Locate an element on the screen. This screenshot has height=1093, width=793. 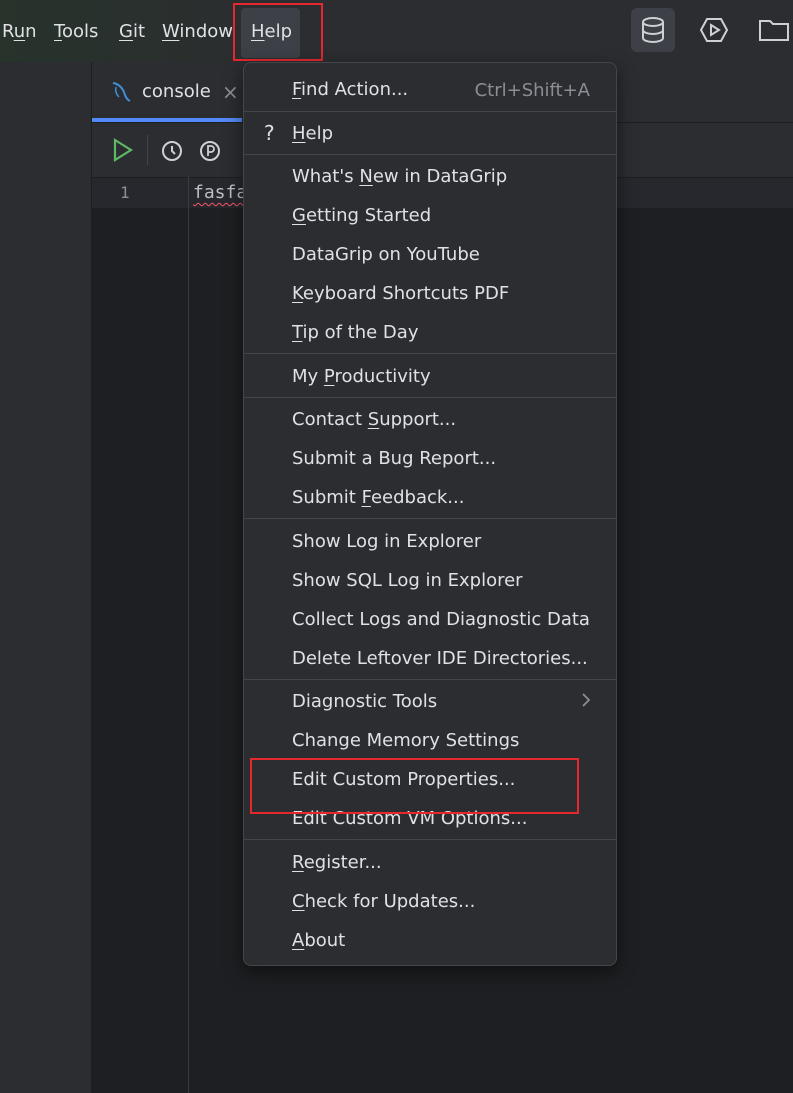
code-line: fasfa is located at coordinates (220, 192).